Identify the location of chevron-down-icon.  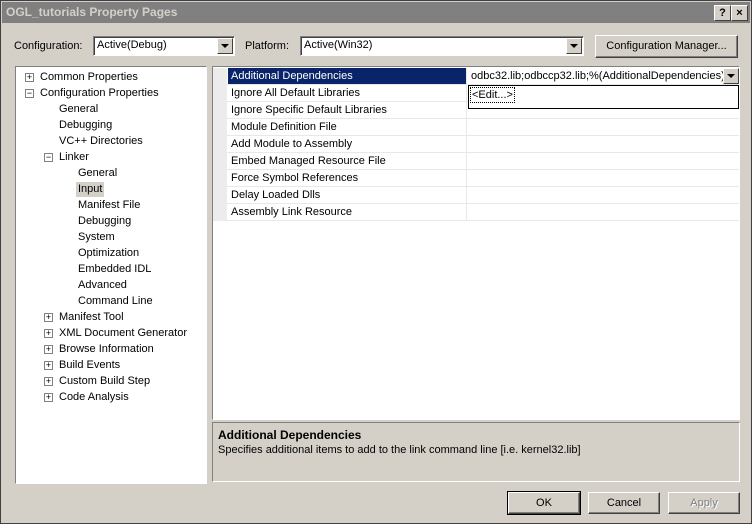
(574, 46).